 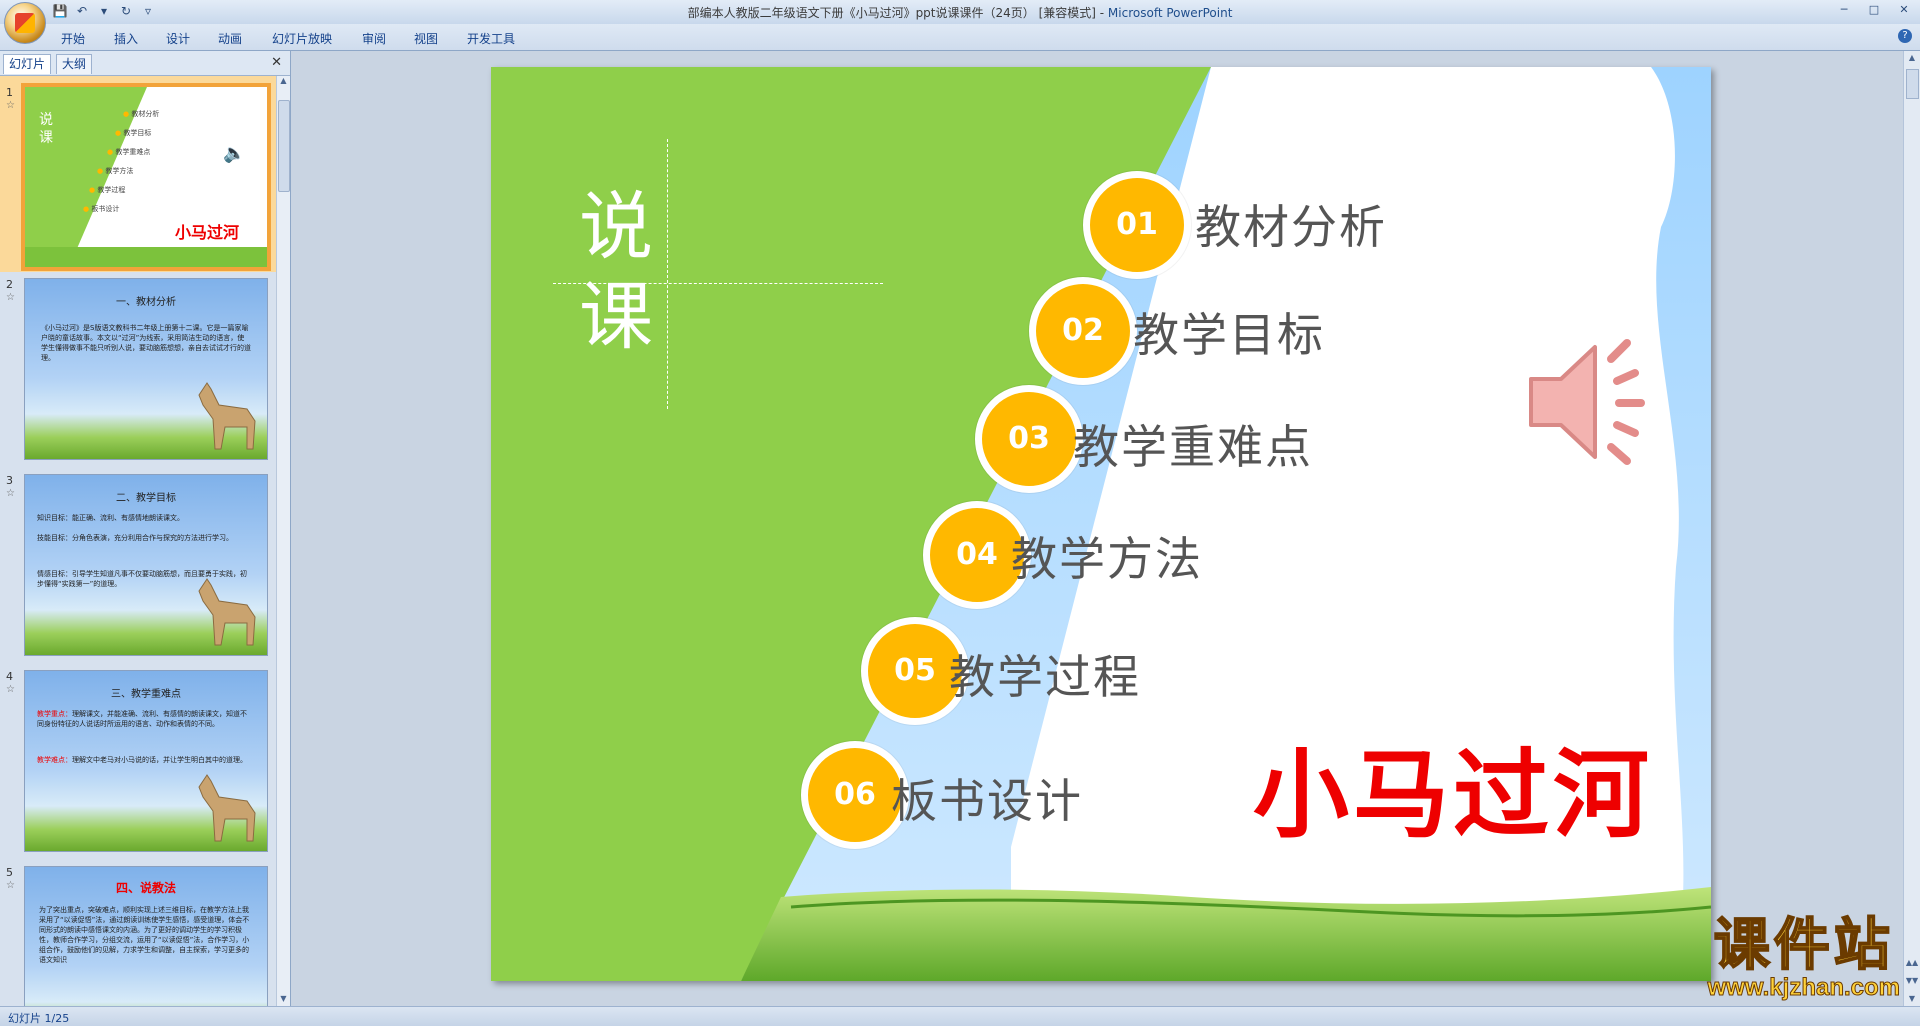 What do you see at coordinates (667, 274) in the screenshot?
I see `vertical-dashed-line` at bounding box center [667, 274].